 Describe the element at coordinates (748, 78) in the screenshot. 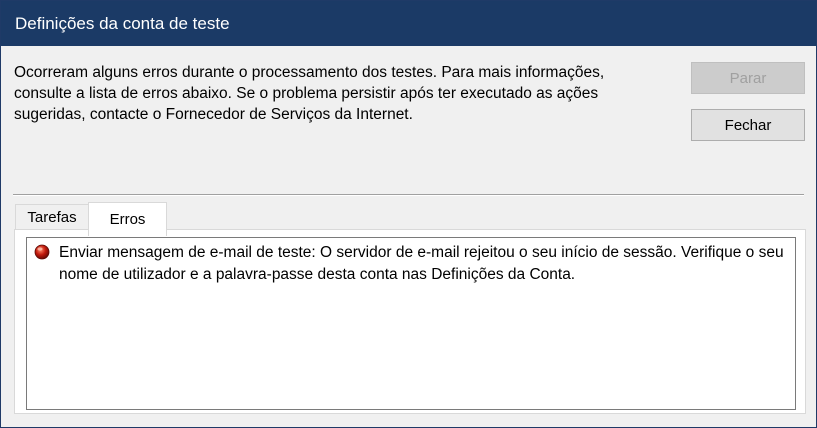

I see `stop-button: Parar` at that location.